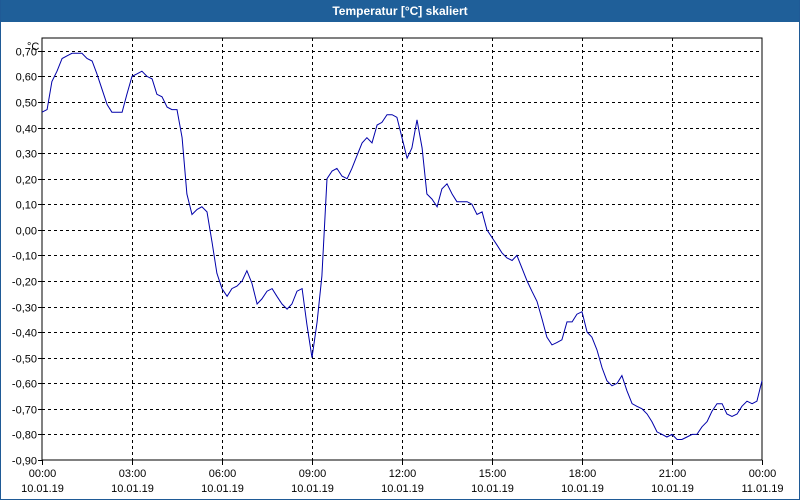 The height and width of the screenshot is (500, 800). What do you see at coordinates (26, 155) in the screenshot?
I see `y-tick-label: 0,30` at bounding box center [26, 155].